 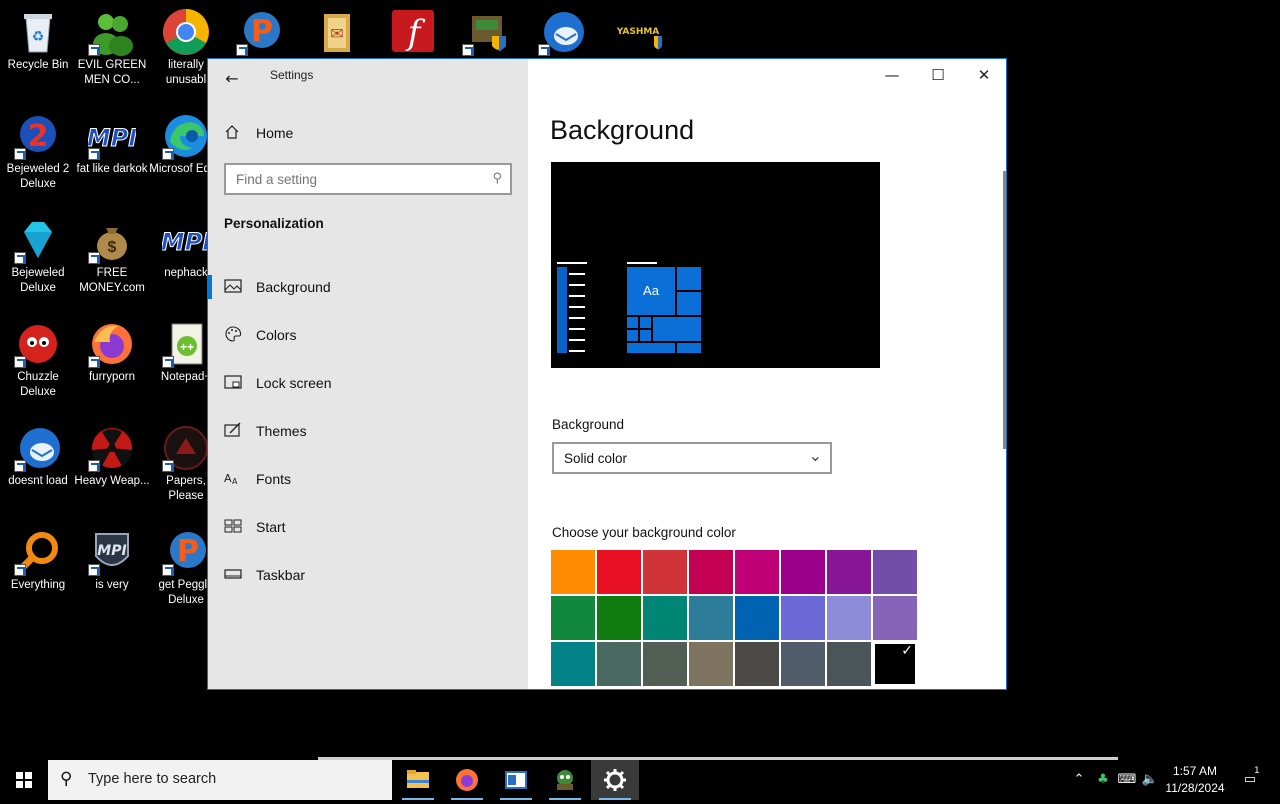 I want to click on preview-tiles: Aa, so click(x=664, y=310).